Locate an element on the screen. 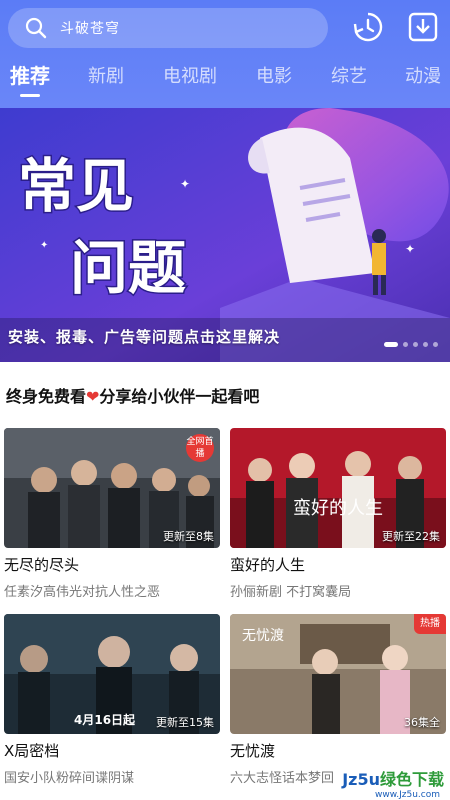 This screenshot has height=800, width=450. poster-title-art: 蛮好的人生 is located at coordinates (338, 508).